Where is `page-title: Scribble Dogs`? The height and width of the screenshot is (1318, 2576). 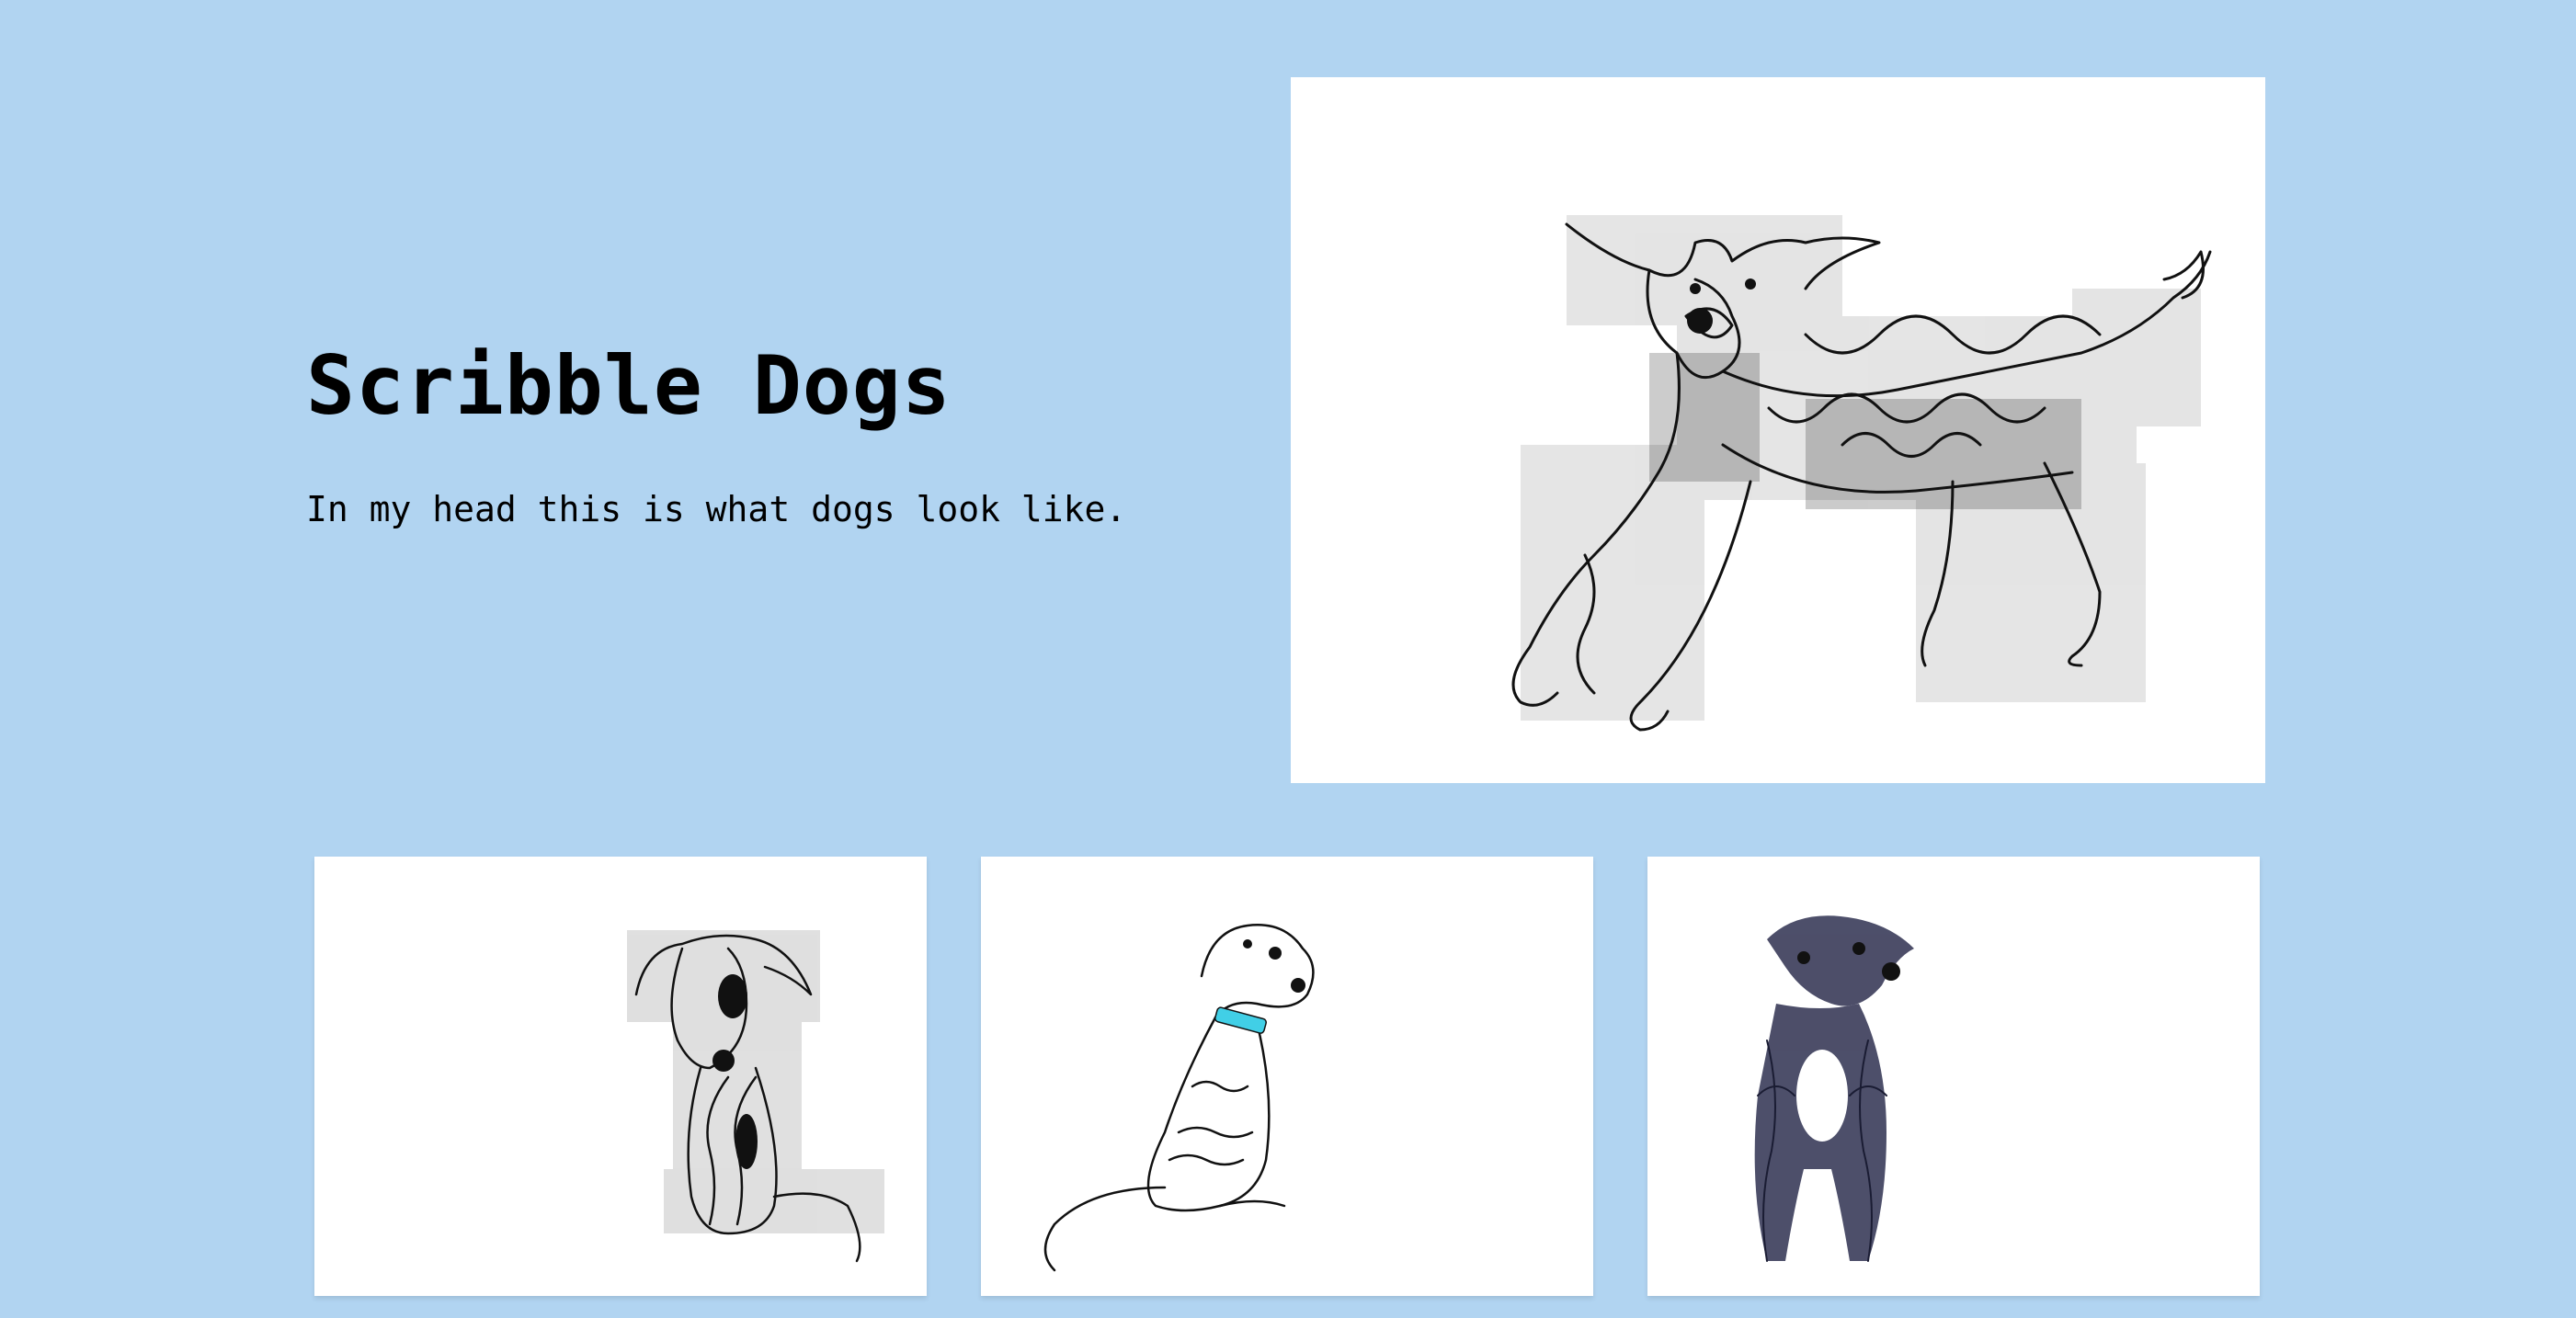
page-title: Scribble Dogs is located at coordinates (629, 385).